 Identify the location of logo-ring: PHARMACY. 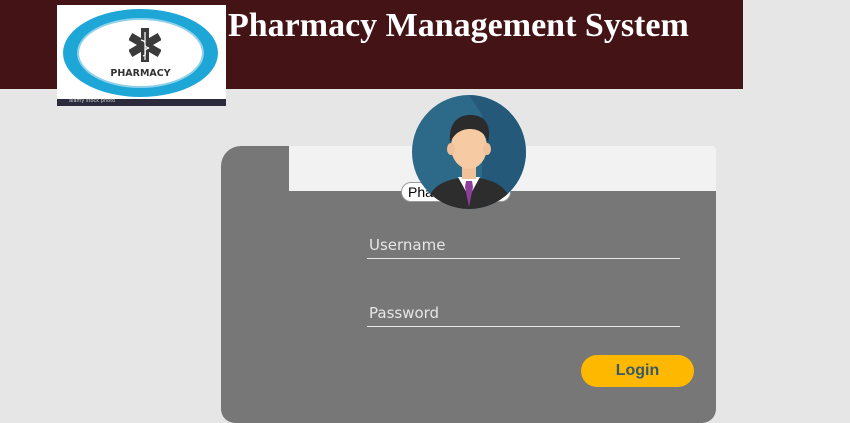
(140, 53).